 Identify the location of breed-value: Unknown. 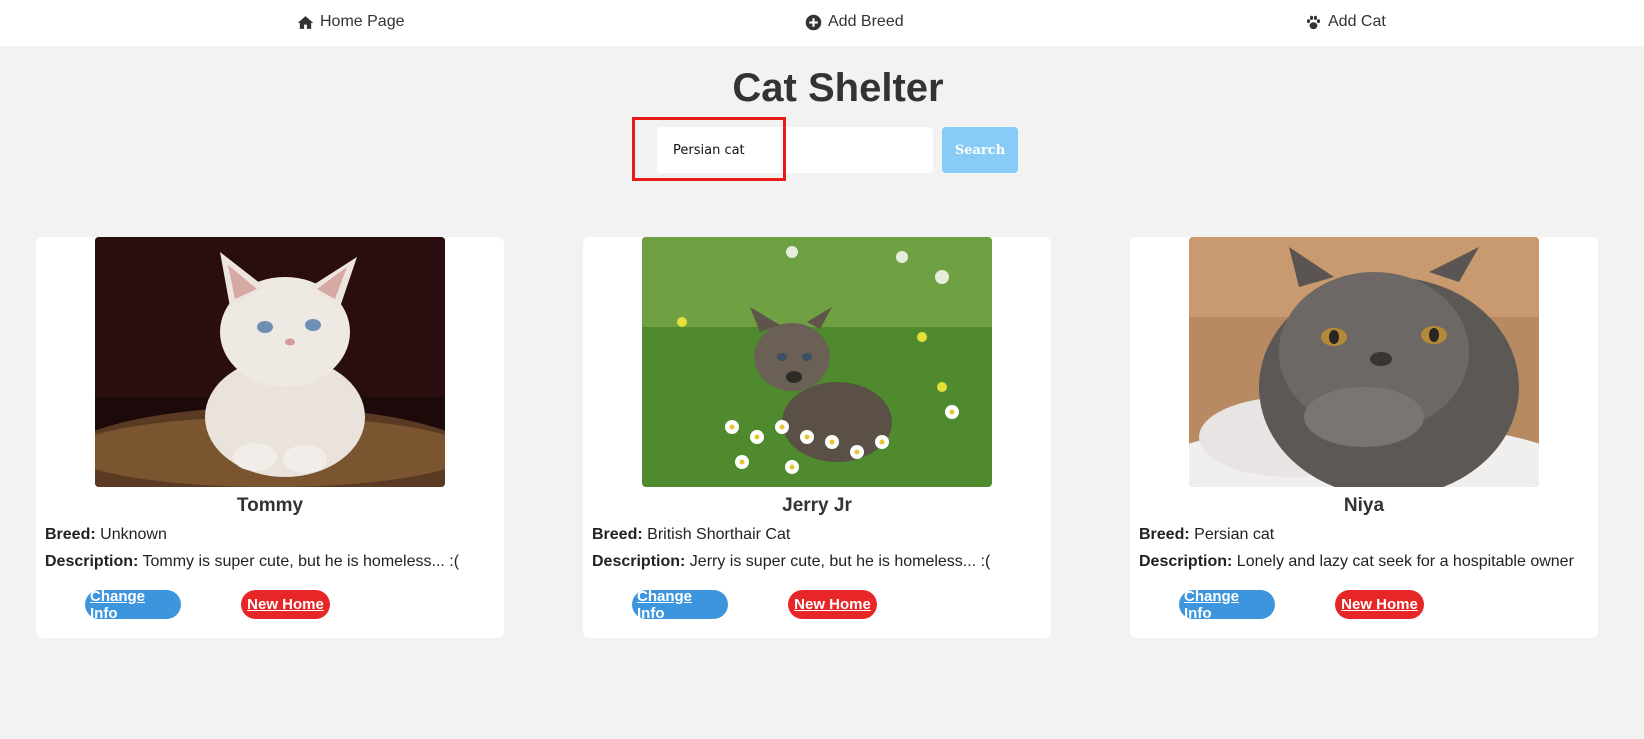
(133, 534).